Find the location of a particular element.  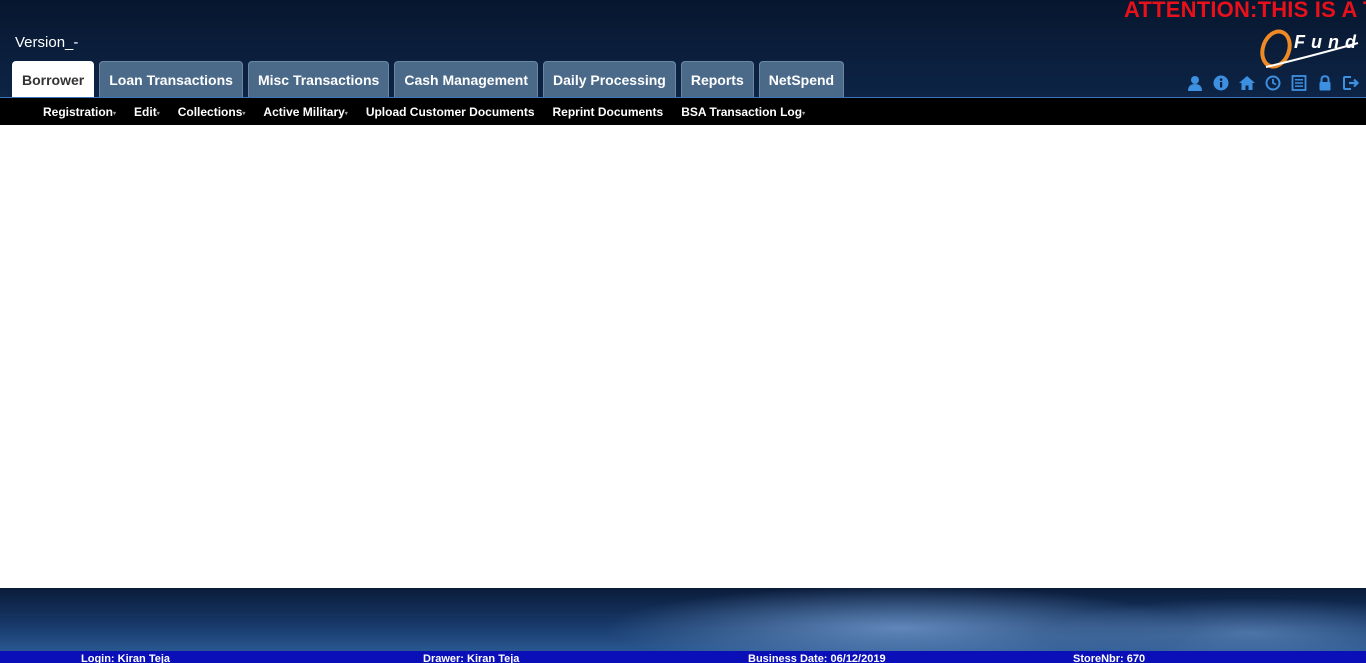

toolbar-icons is located at coordinates (1273, 83).